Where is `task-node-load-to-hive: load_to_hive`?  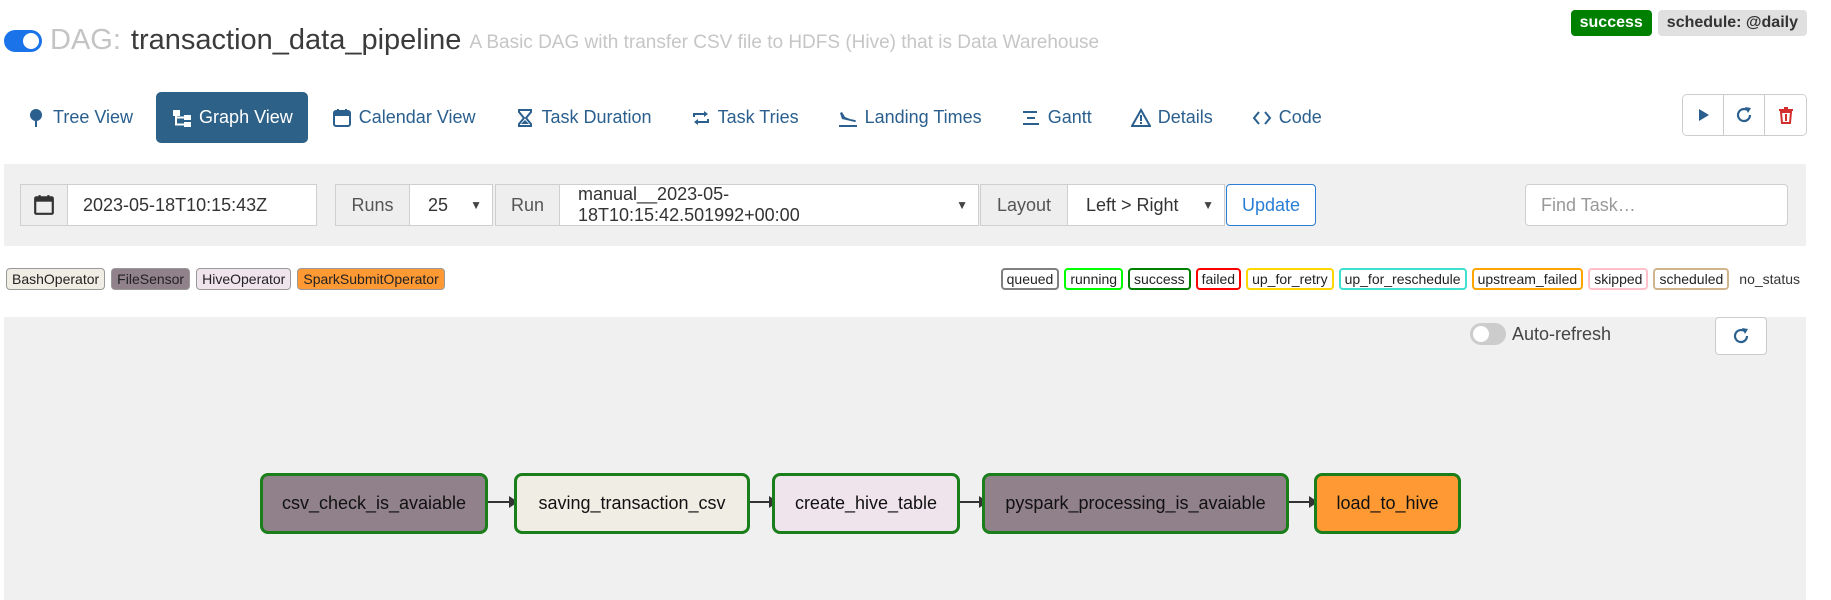 task-node-load-to-hive: load_to_hive is located at coordinates (1387, 503).